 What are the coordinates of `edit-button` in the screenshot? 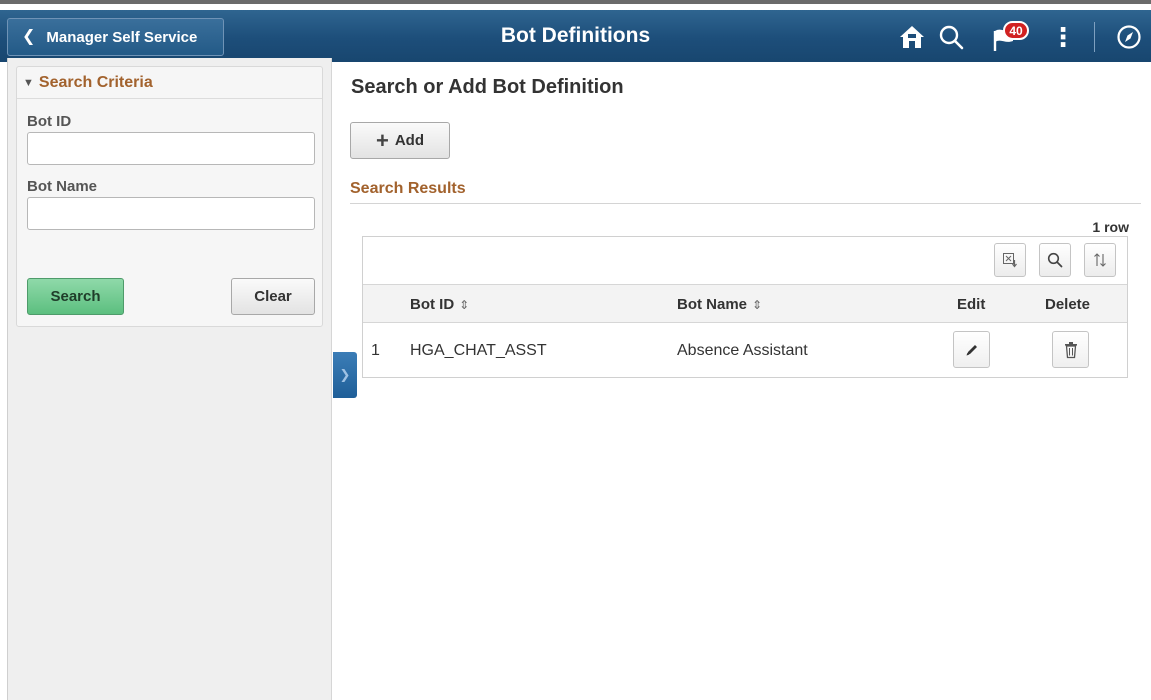 It's located at (971, 349).